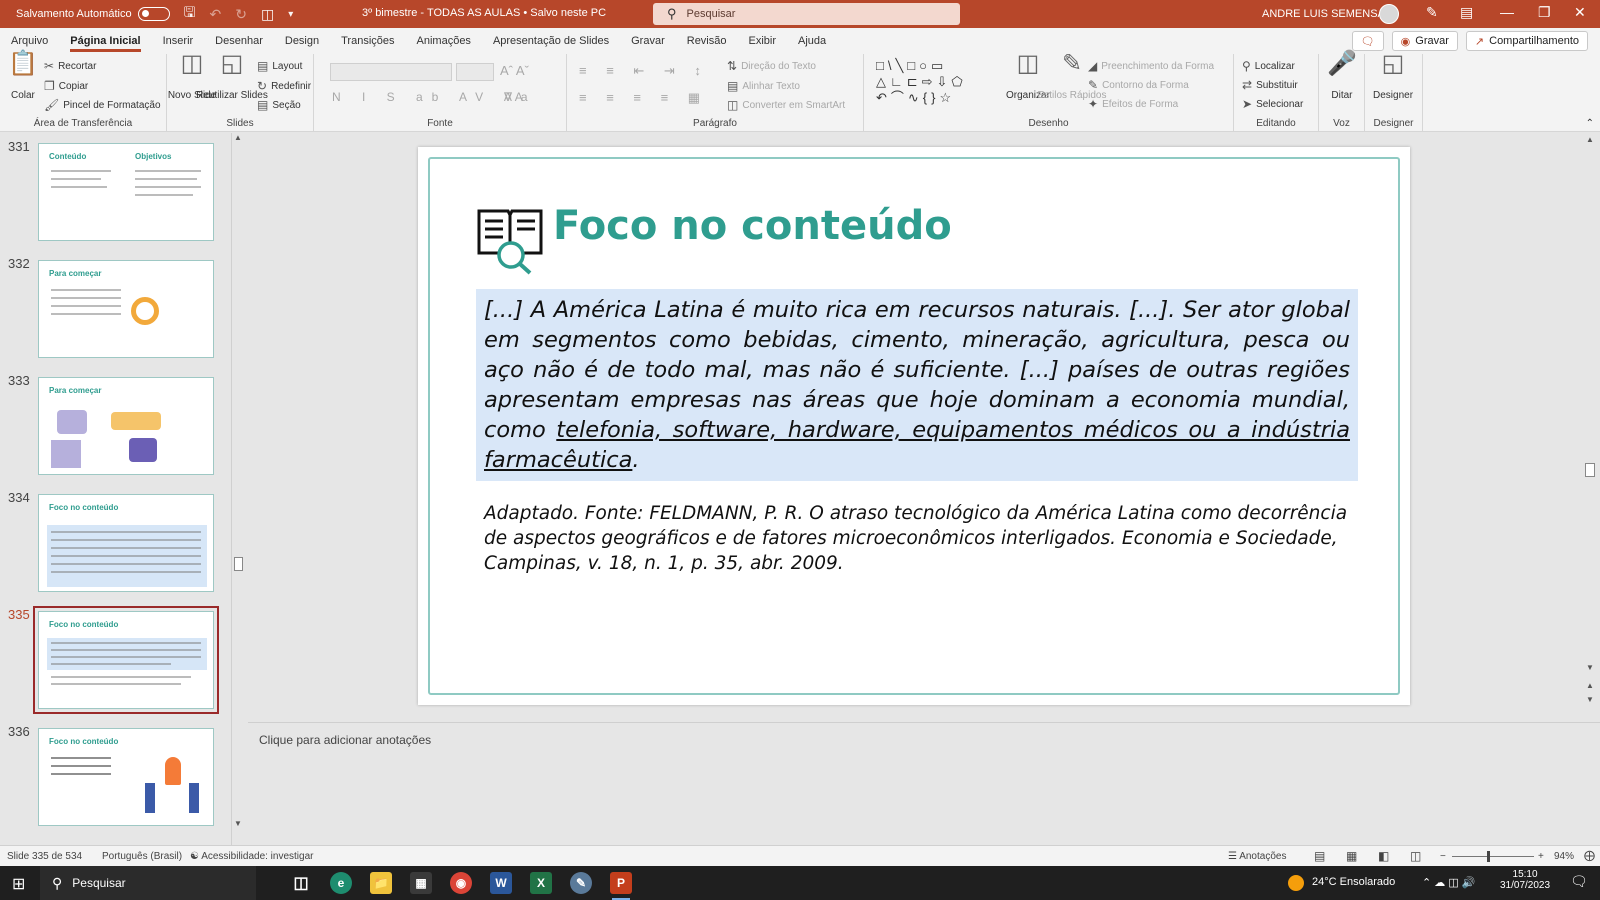  I want to click on shape-outline-button: ✎ Contorno da Forma, so click(1138, 85).